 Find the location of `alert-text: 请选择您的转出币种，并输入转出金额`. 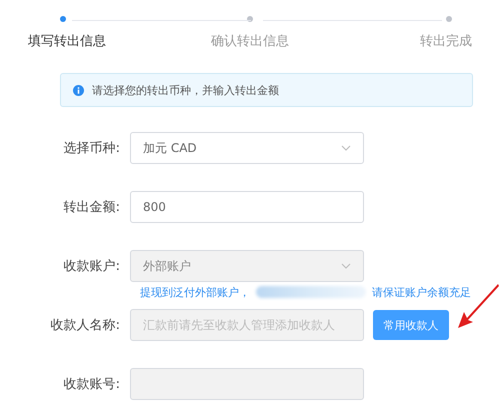

alert-text: 请选择您的转出币种，并输入转出金额 is located at coordinates (185, 90).